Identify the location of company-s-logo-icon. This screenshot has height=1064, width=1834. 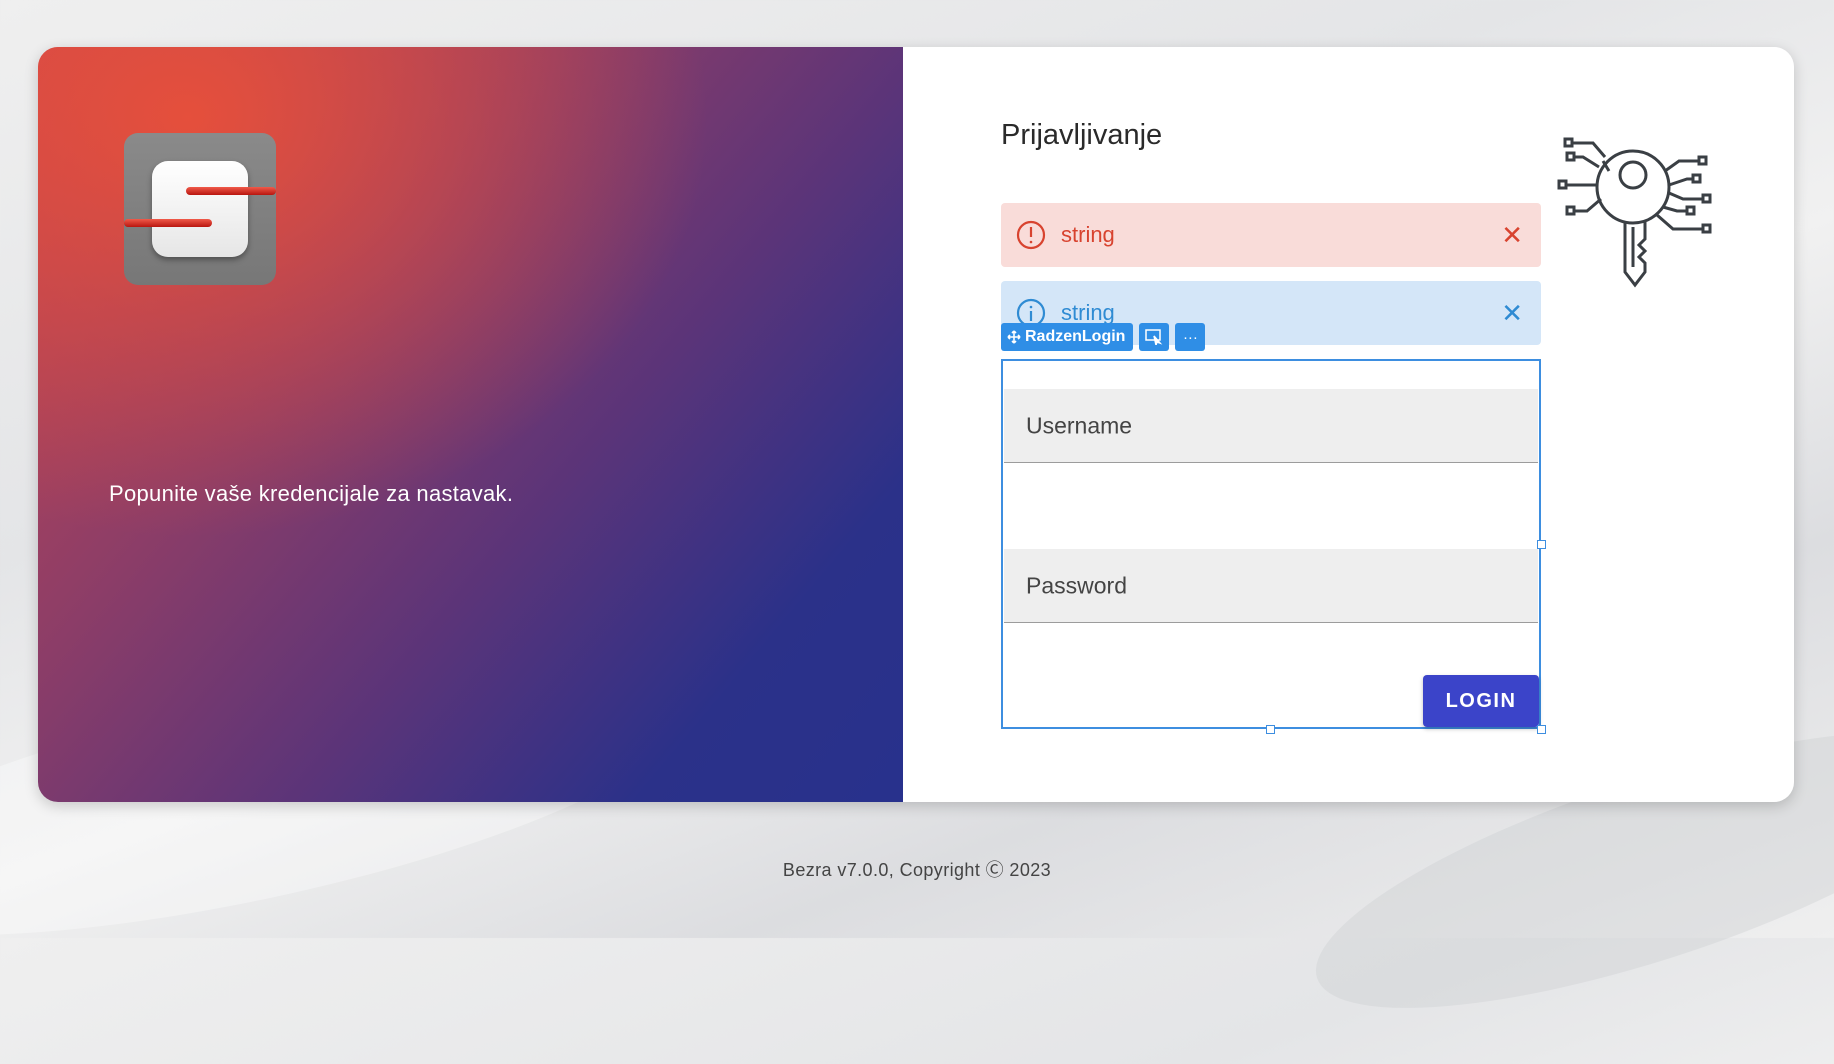
(200, 209).